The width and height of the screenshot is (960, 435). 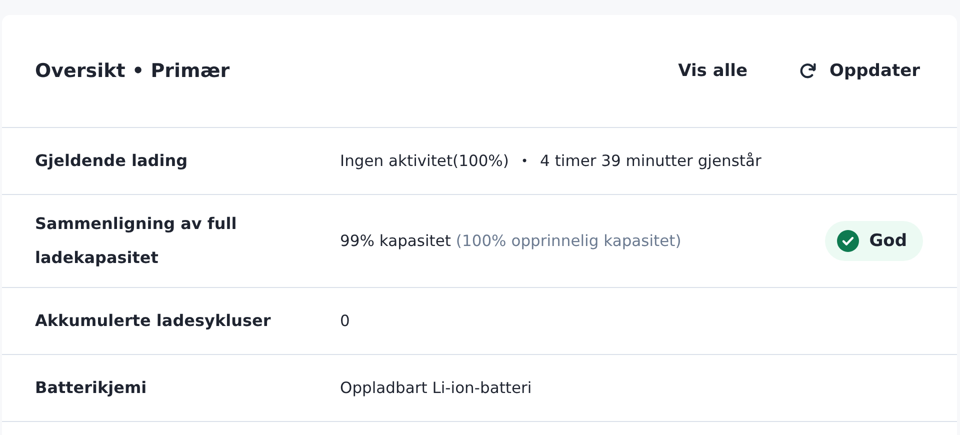 I want to click on row-value: Ingen aktivitet(100%), so click(x=424, y=161).